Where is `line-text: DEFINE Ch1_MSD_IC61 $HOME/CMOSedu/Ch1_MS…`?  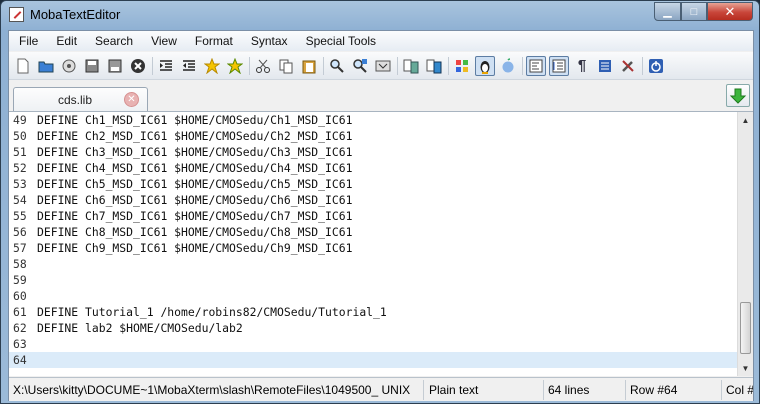 line-text: DEFINE Ch1_MSD_IC61 $HOME/CMOSedu/Ch1_MS… is located at coordinates (194, 120).